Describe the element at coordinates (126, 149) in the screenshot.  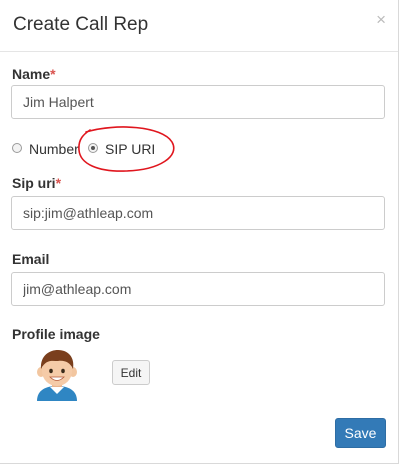
I see `red-annotation-circle` at that location.